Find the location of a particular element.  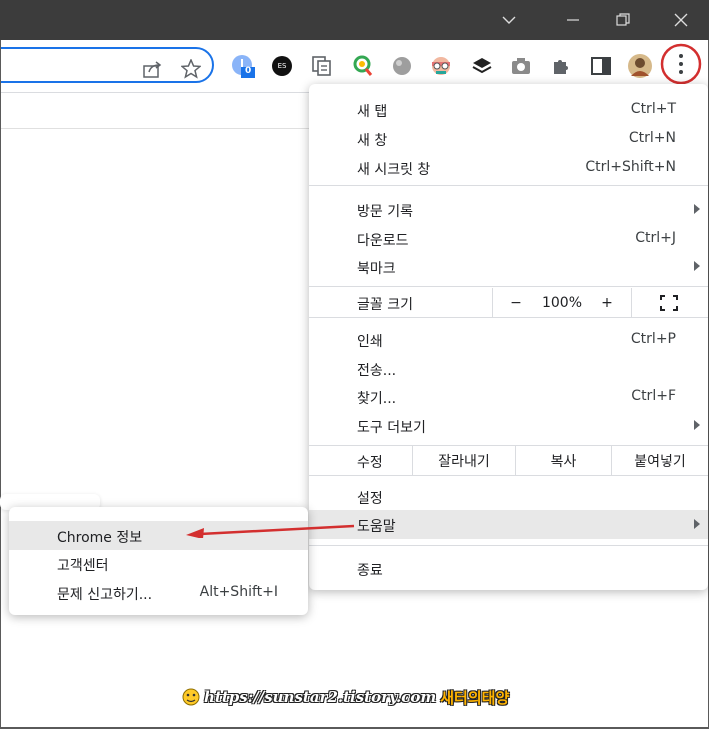

submenu-item-label: Chrome 정보 is located at coordinates (100, 538).